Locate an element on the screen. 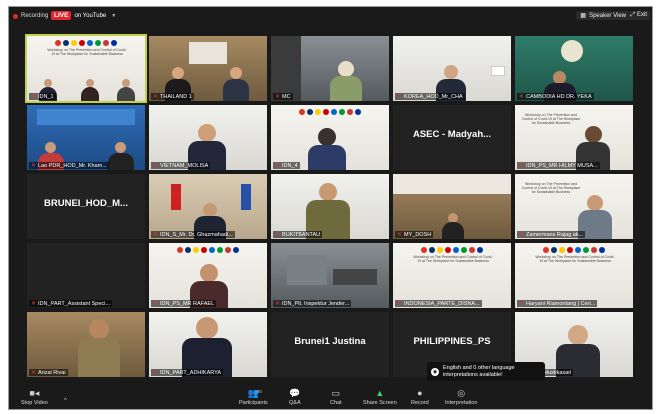 The width and height of the screenshot is (659, 414). participants-button: 👥 90 Participants is located at coordinates (253, 397).